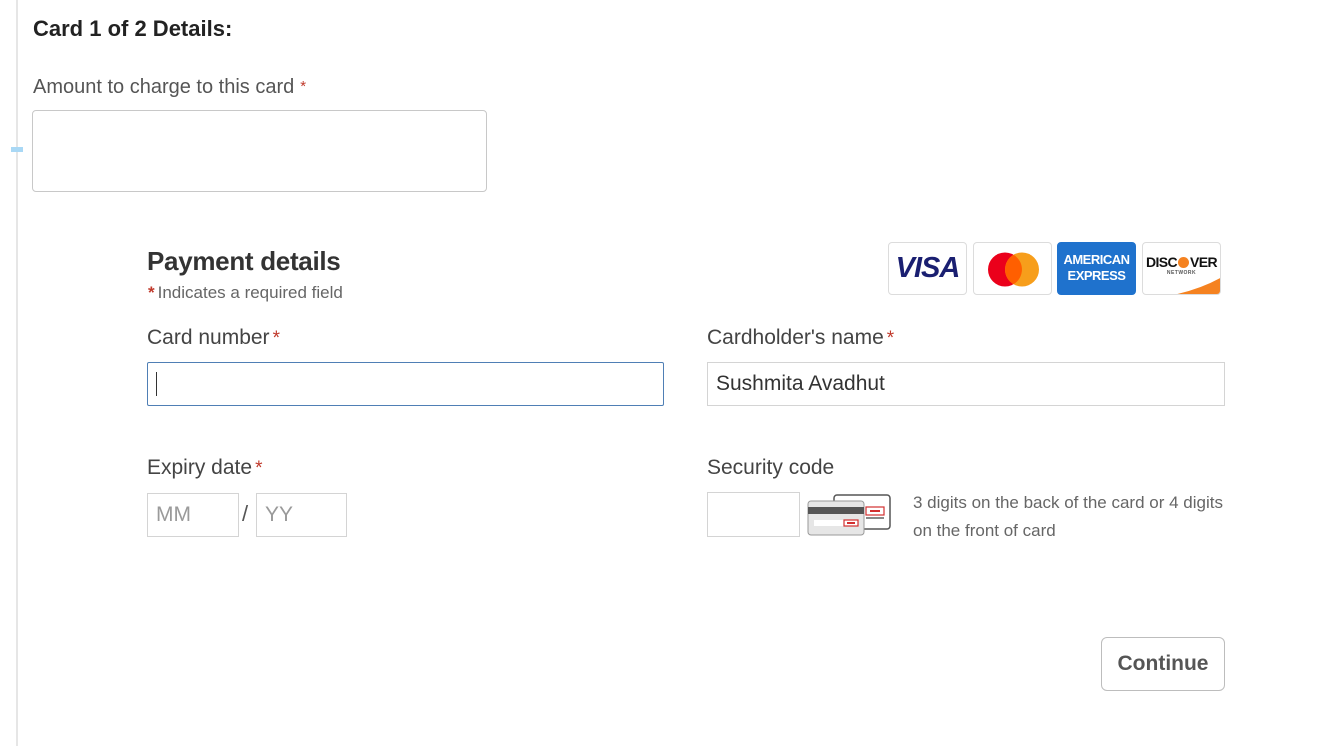  Describe the element at coordinates (200, 467) in the screenshot. I see `expiry-date-label-text: Expiry date` at that location.